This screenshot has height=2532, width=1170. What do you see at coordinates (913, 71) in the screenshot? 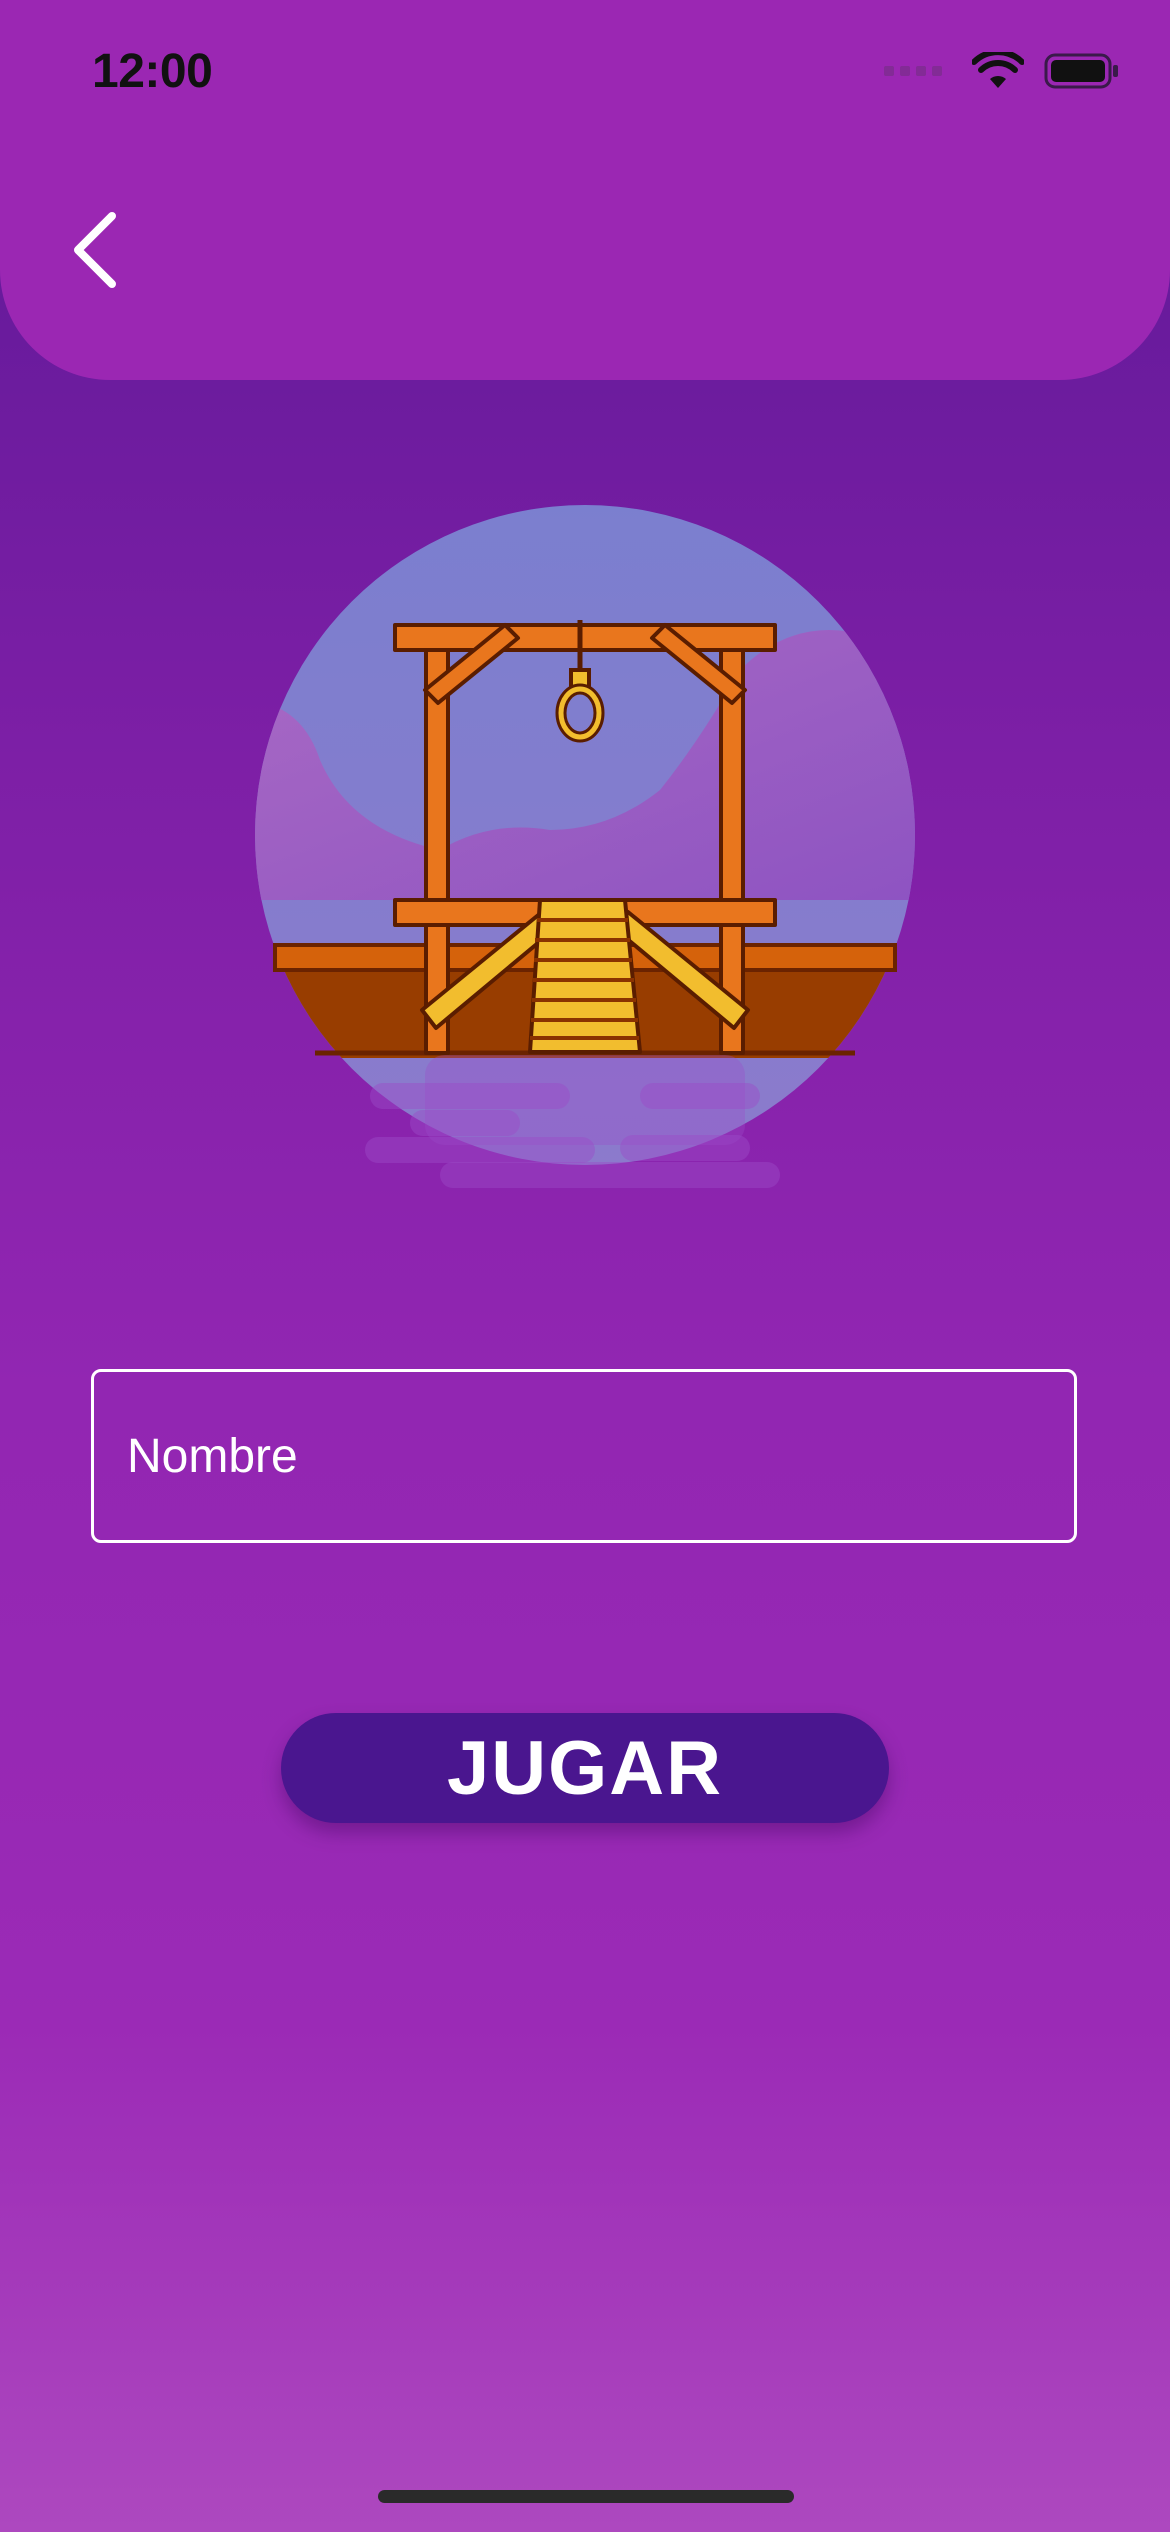
I see `signal-icon` at bounding box center [913, 71].